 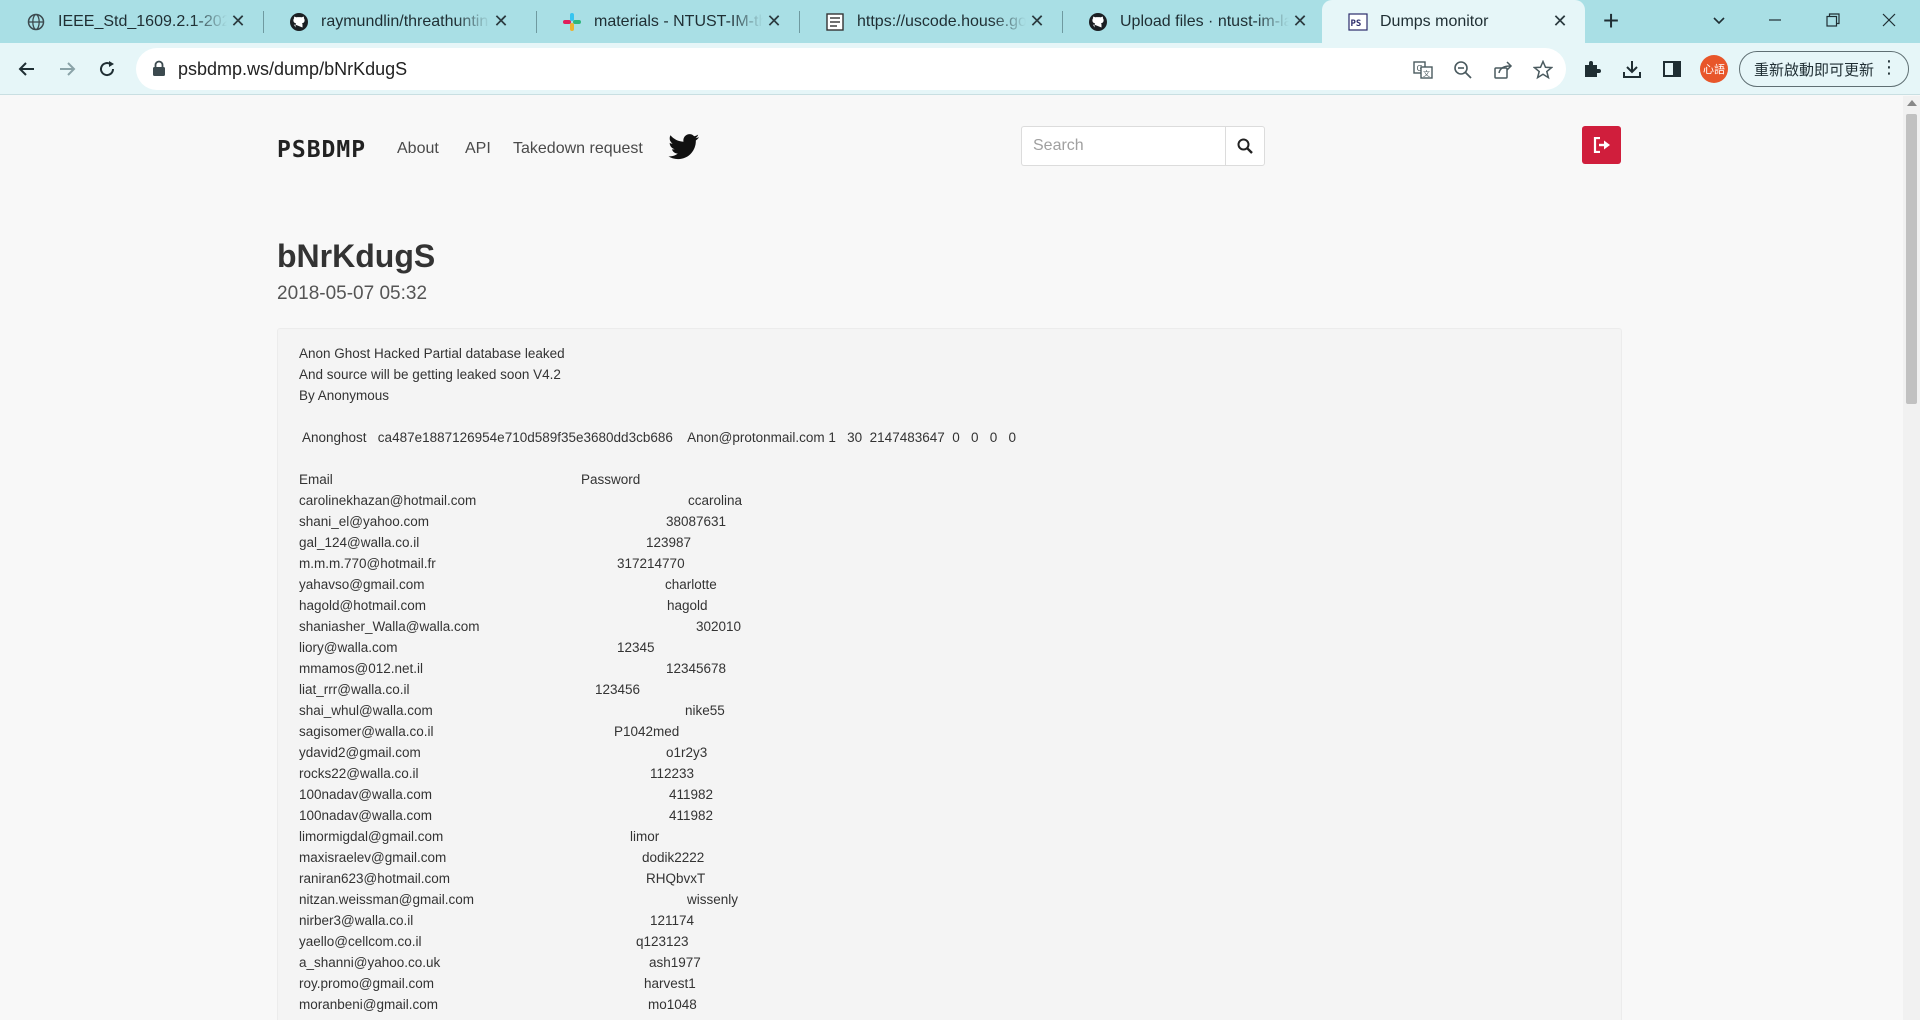 I want to click on credential-password: 38087631, so click(x=696, y=521).